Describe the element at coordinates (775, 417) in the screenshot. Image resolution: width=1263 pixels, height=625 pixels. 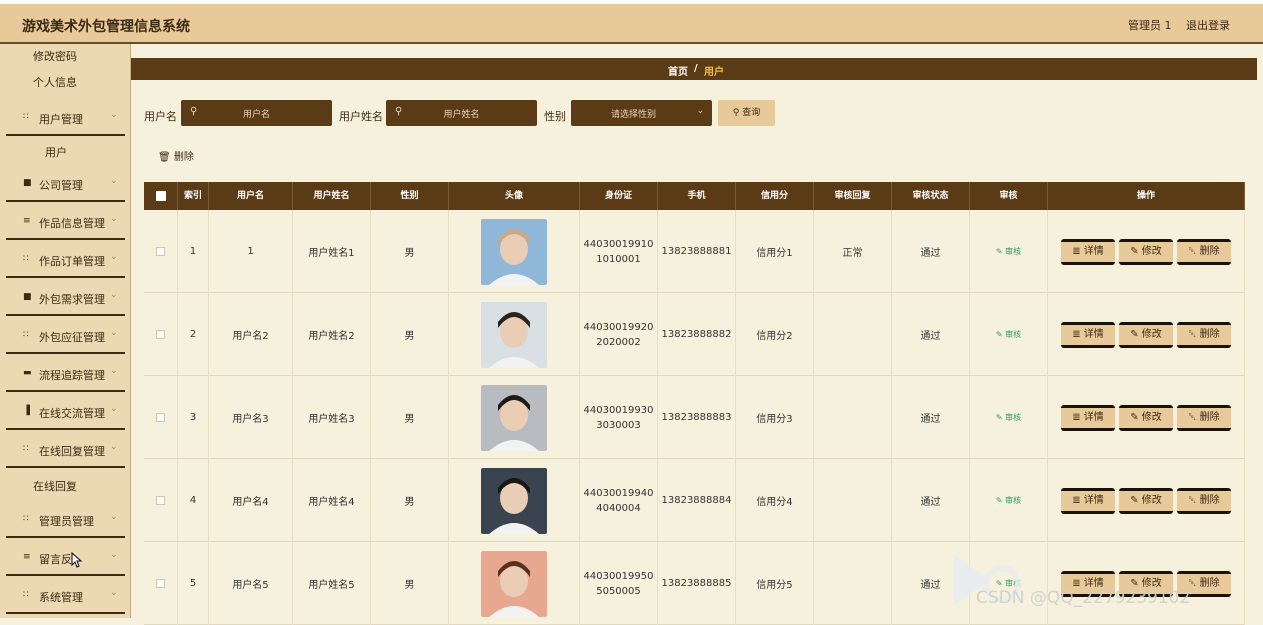
I see `cell-credit: 信用分3` at that location.